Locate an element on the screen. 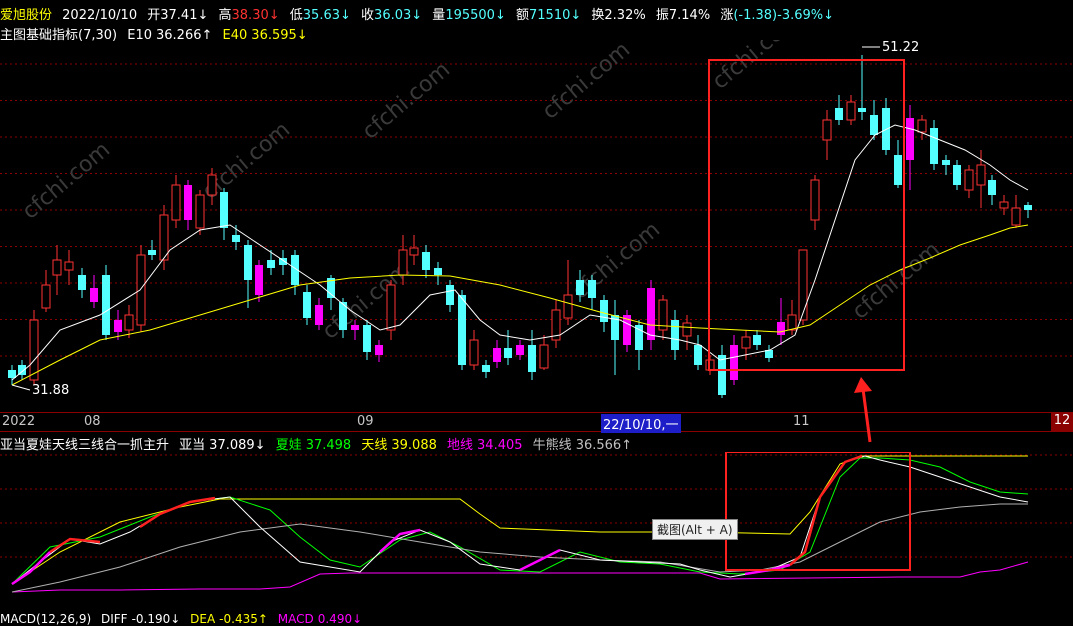 This screenshot has width=1073, height=626. date-label-08: 08 is located at coordinates (92, 421).